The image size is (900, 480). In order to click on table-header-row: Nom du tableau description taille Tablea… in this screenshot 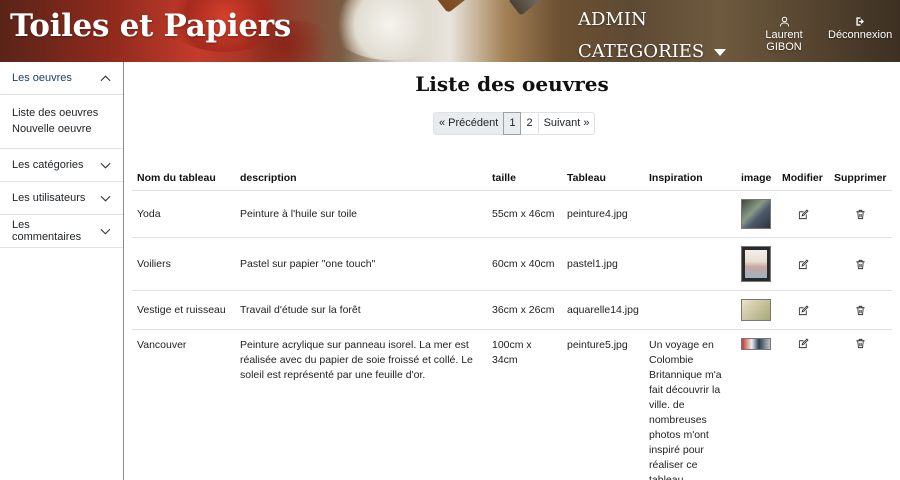, I will do `click(512, 178)`.